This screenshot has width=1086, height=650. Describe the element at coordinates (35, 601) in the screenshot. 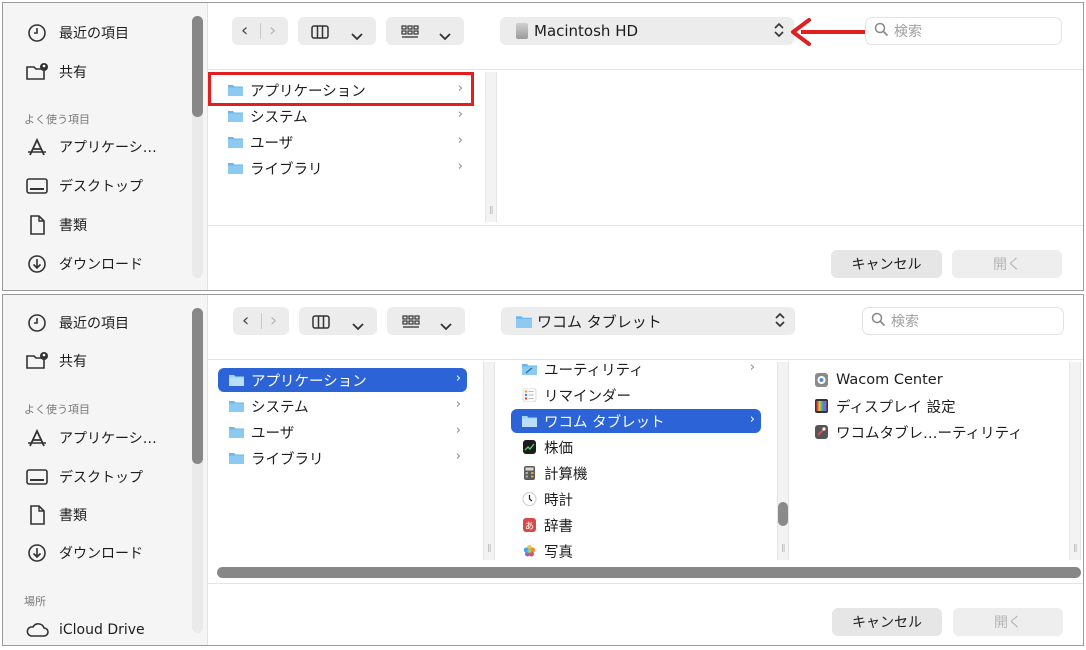

I see `sidebar-section-locations: 場所` at that location.